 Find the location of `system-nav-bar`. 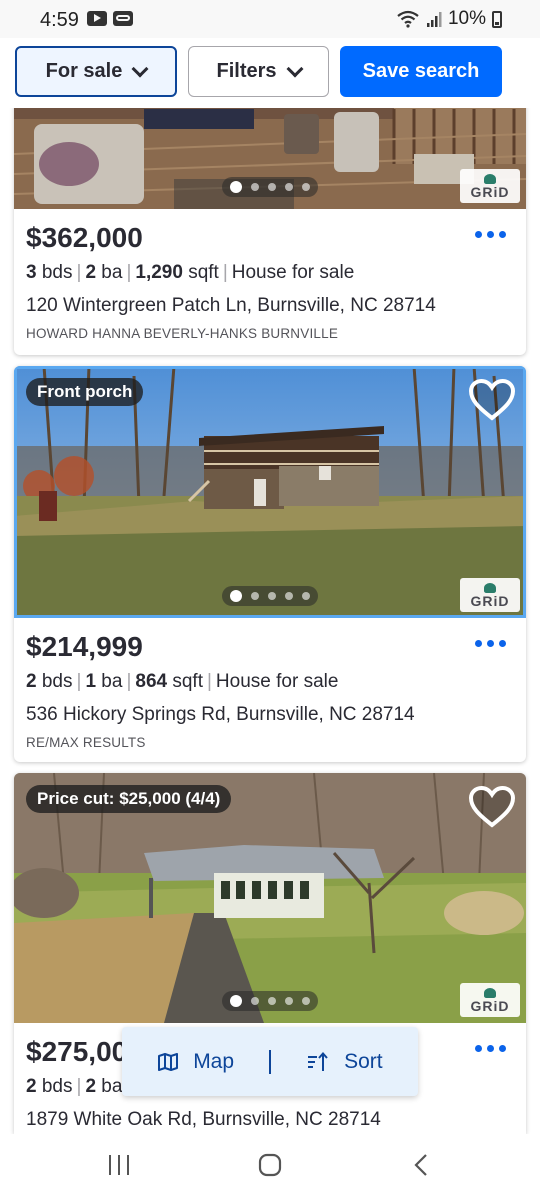

system-nav-bar is located at coordinates (270, 1167).